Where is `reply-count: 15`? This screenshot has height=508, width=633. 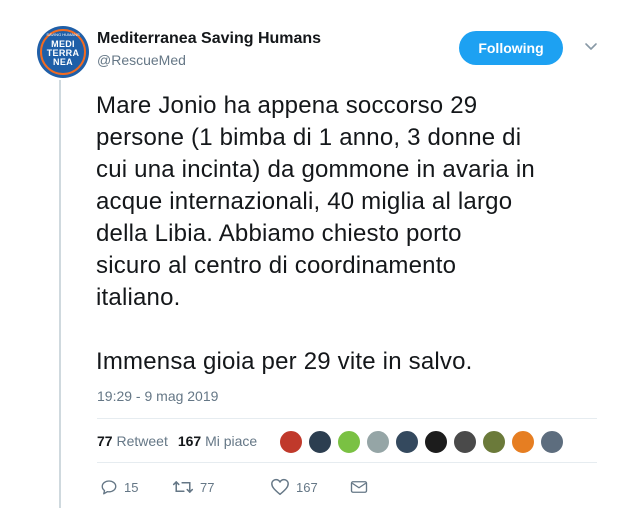 reply-count: 15 is located at coordinates (131, 487).